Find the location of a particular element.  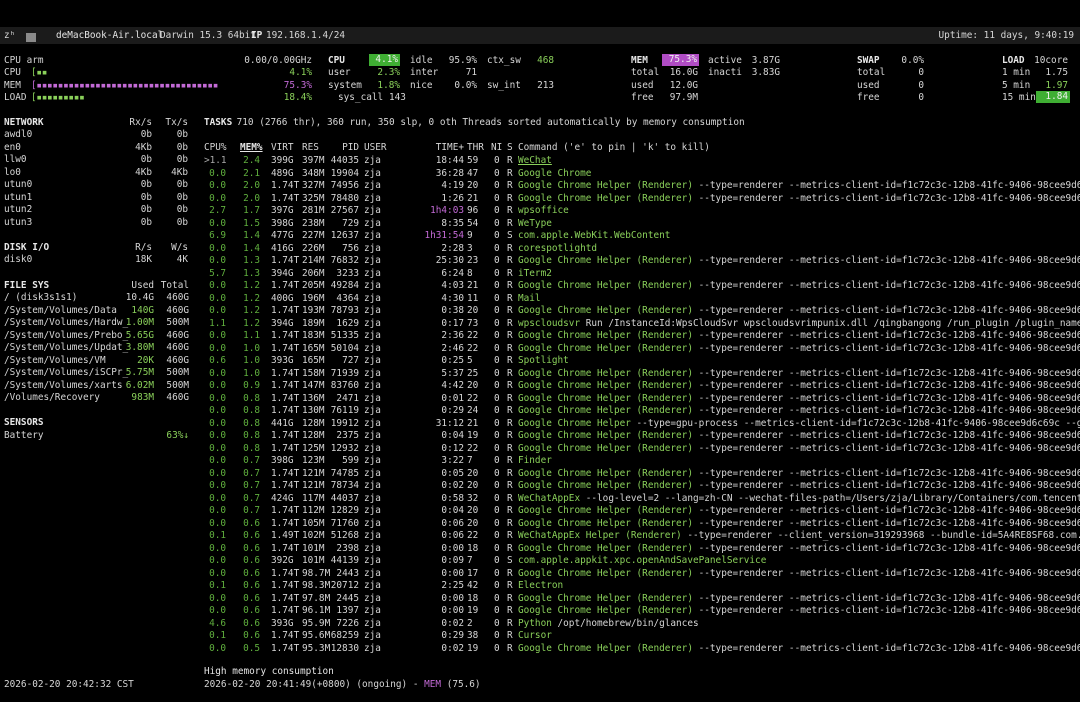

proc-state: S is located at coordinates (510, 235).